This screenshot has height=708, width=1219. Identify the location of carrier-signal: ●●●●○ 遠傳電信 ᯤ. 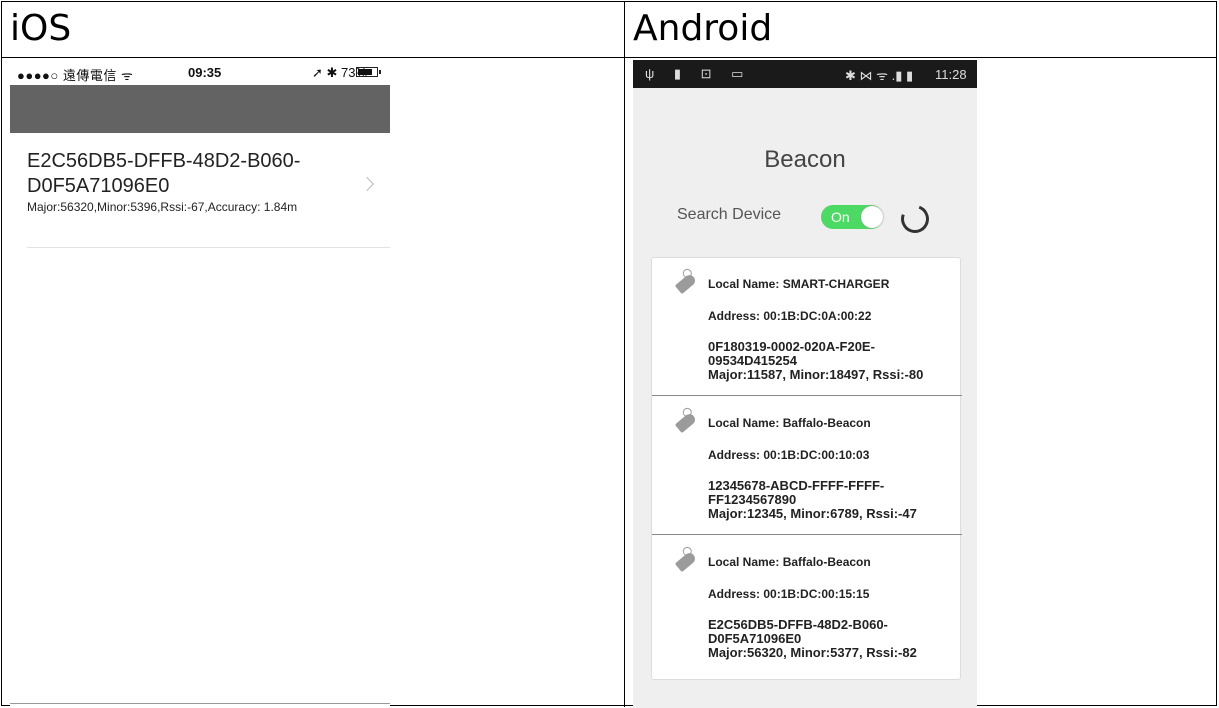
(75, 75).